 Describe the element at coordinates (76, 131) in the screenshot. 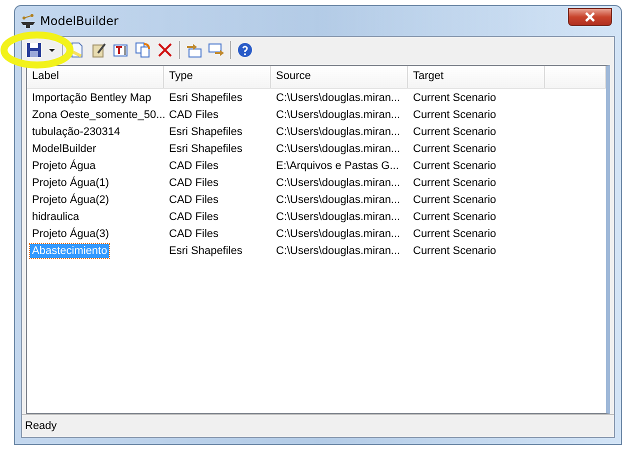

I see `table-cell: tubulação-230314` at that location.